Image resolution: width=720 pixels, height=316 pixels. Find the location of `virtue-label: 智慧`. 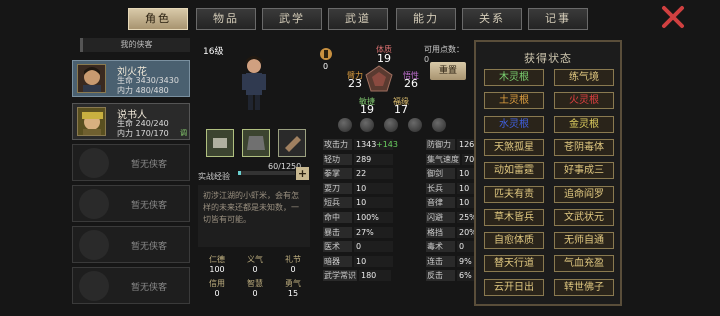

virtue-label: 智慧 is located at coordinates (255, 283).